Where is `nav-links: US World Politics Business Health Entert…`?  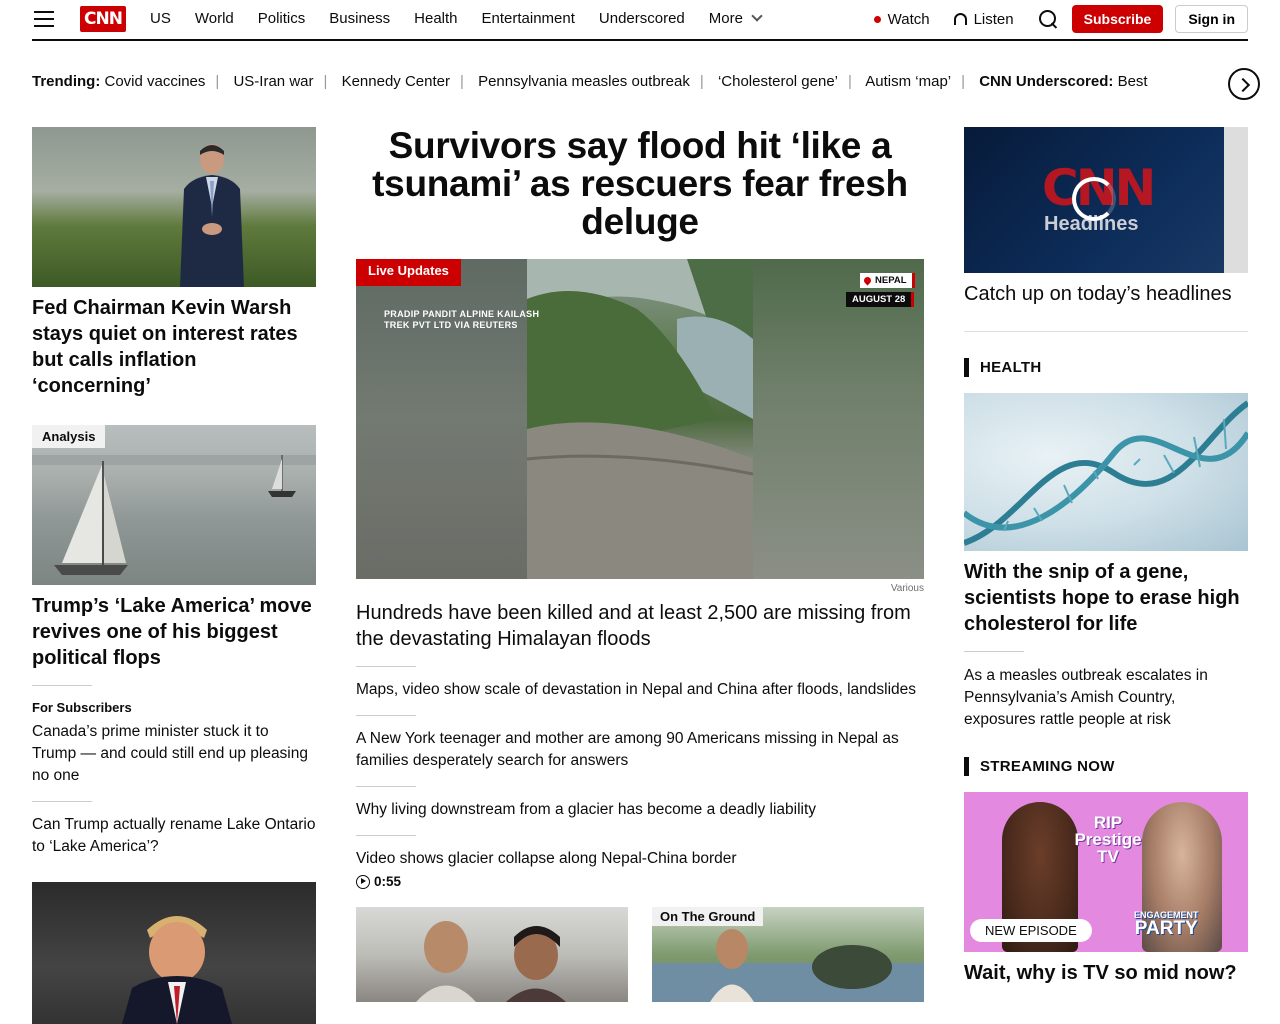
nav-links: US World Politics Business Health Entert… is located at coordinates (467, 18).